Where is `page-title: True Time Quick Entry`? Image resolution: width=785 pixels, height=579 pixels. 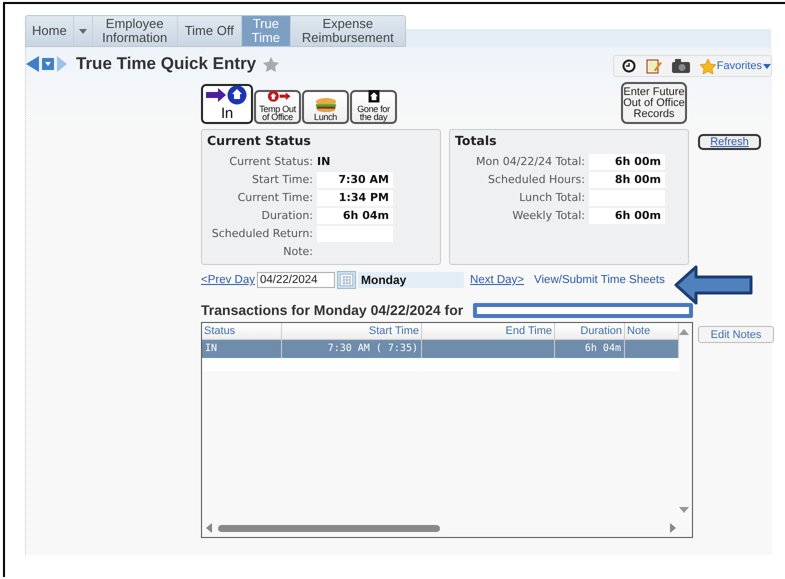 page-title: True Time Quick Entry is located at coordinates (166, 64).